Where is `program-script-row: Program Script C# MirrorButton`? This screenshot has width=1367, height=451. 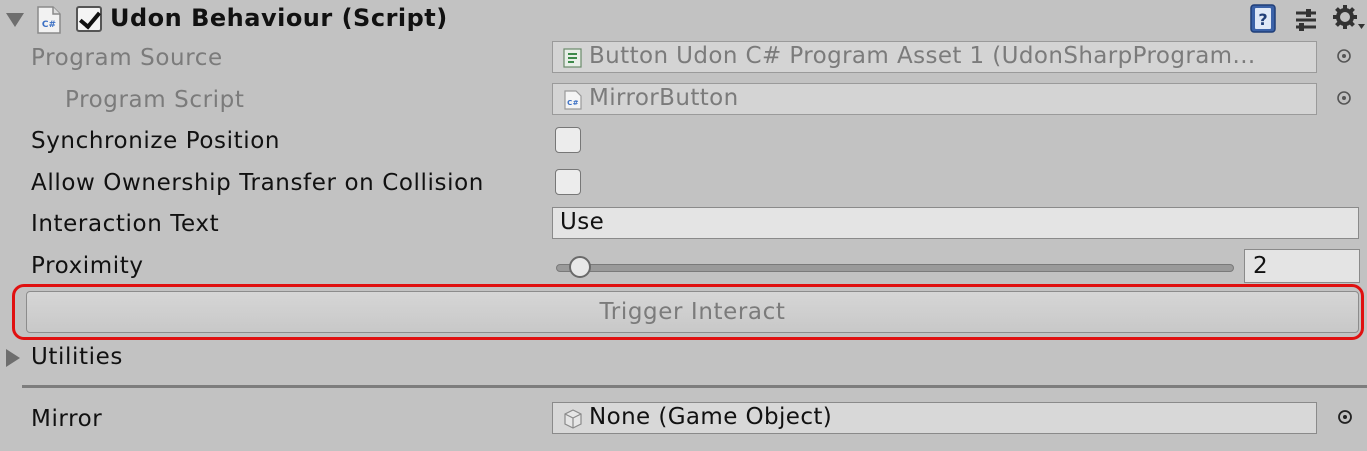
program-script-row: Program Script C# MirrorButton is located at coordinates (683, 100).